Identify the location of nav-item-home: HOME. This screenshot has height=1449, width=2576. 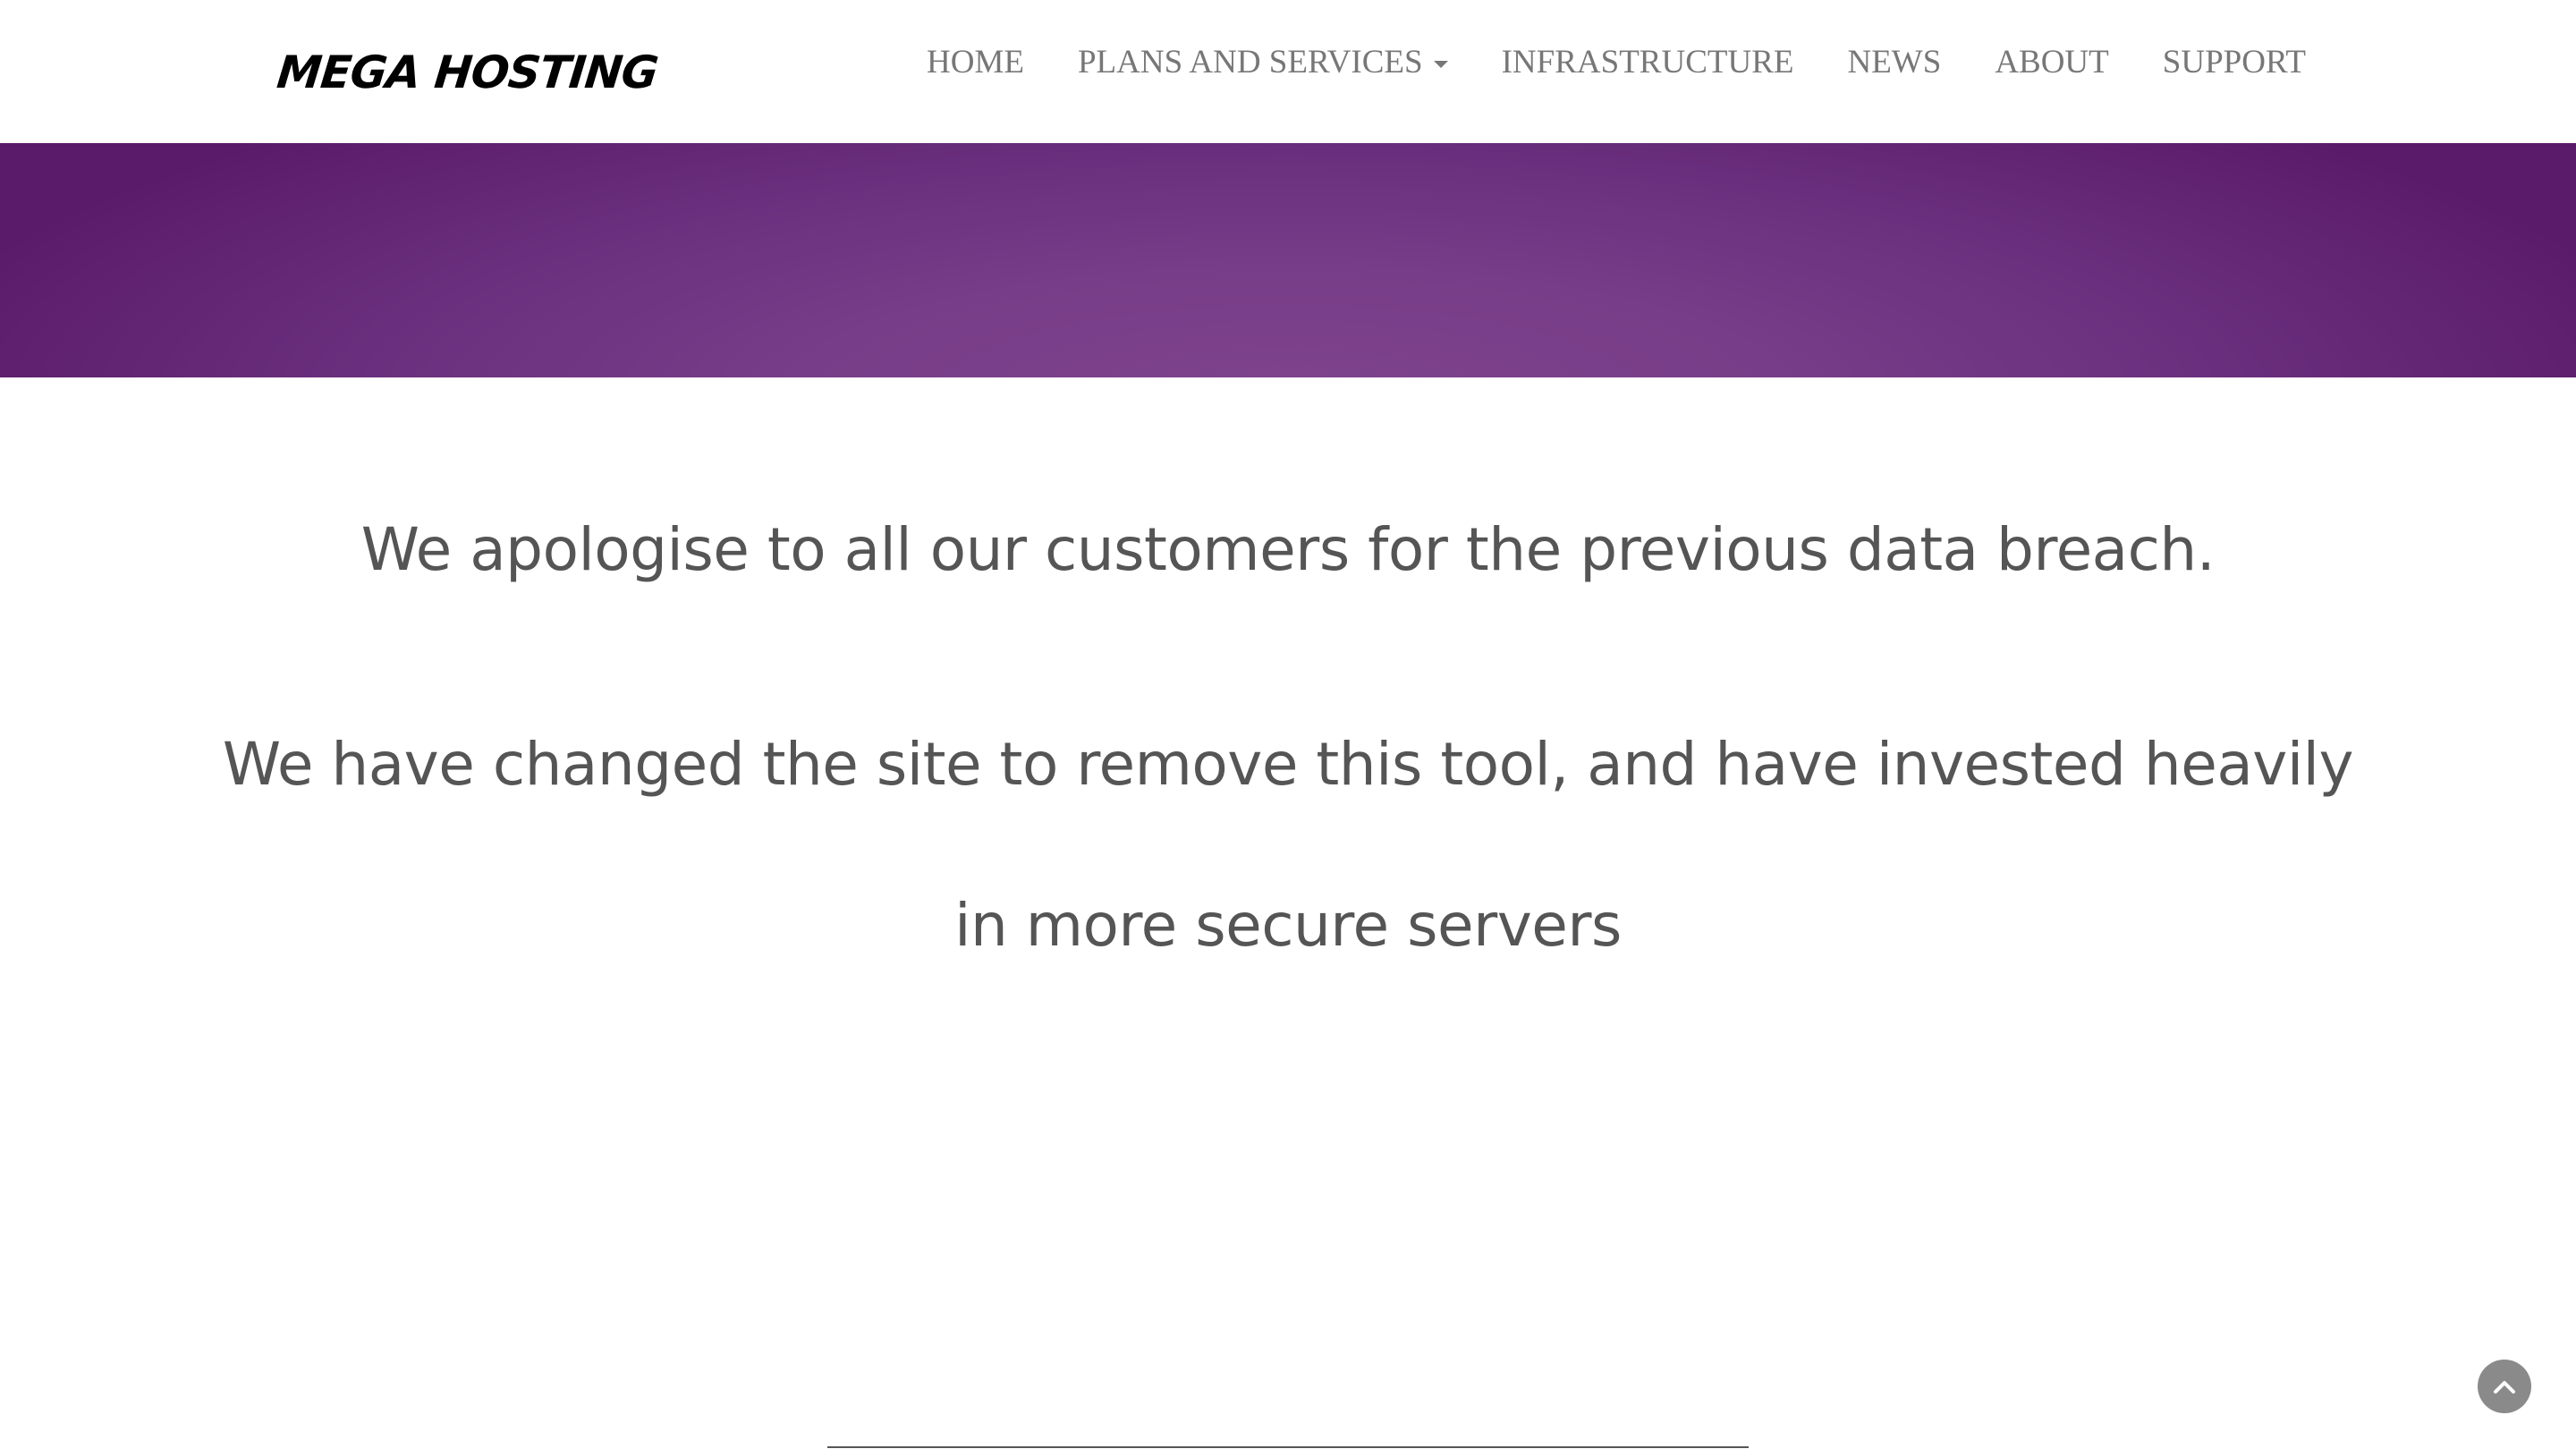
(975, 62).